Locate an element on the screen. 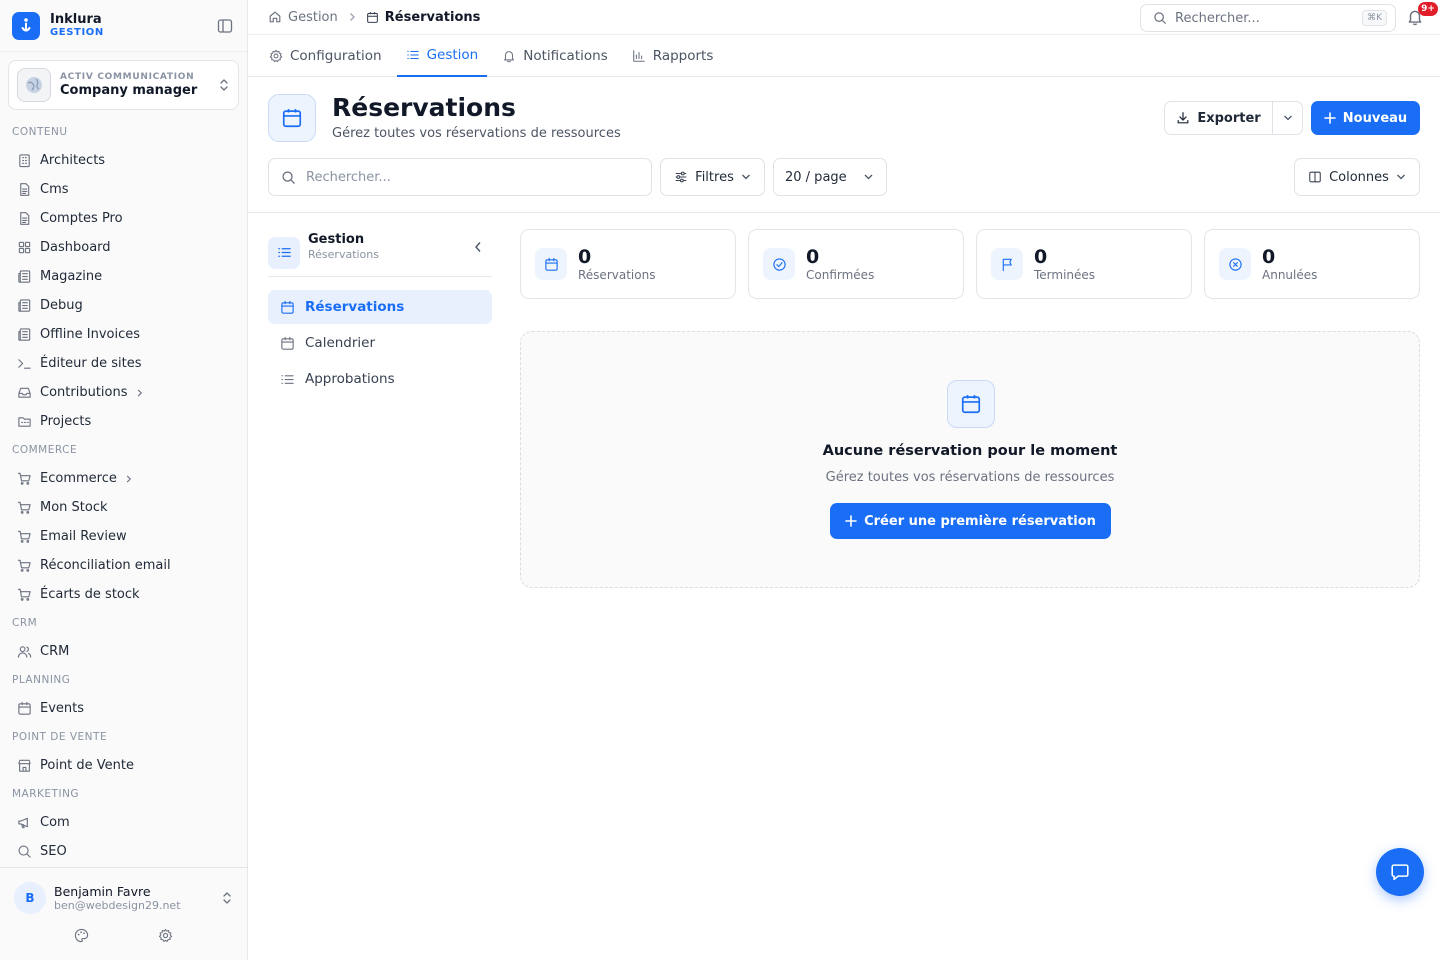  sidebar-item-debug: Debug is located at coordinates (123, 305).